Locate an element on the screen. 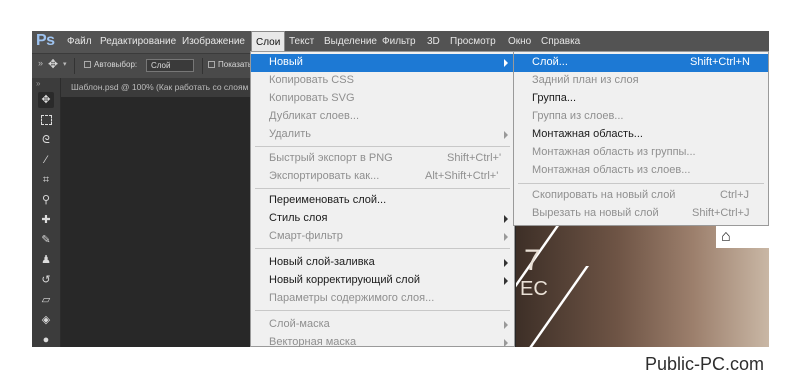 The image size is (800, 379). panel-collapse-icon: » is located at coordinates (40, 63).